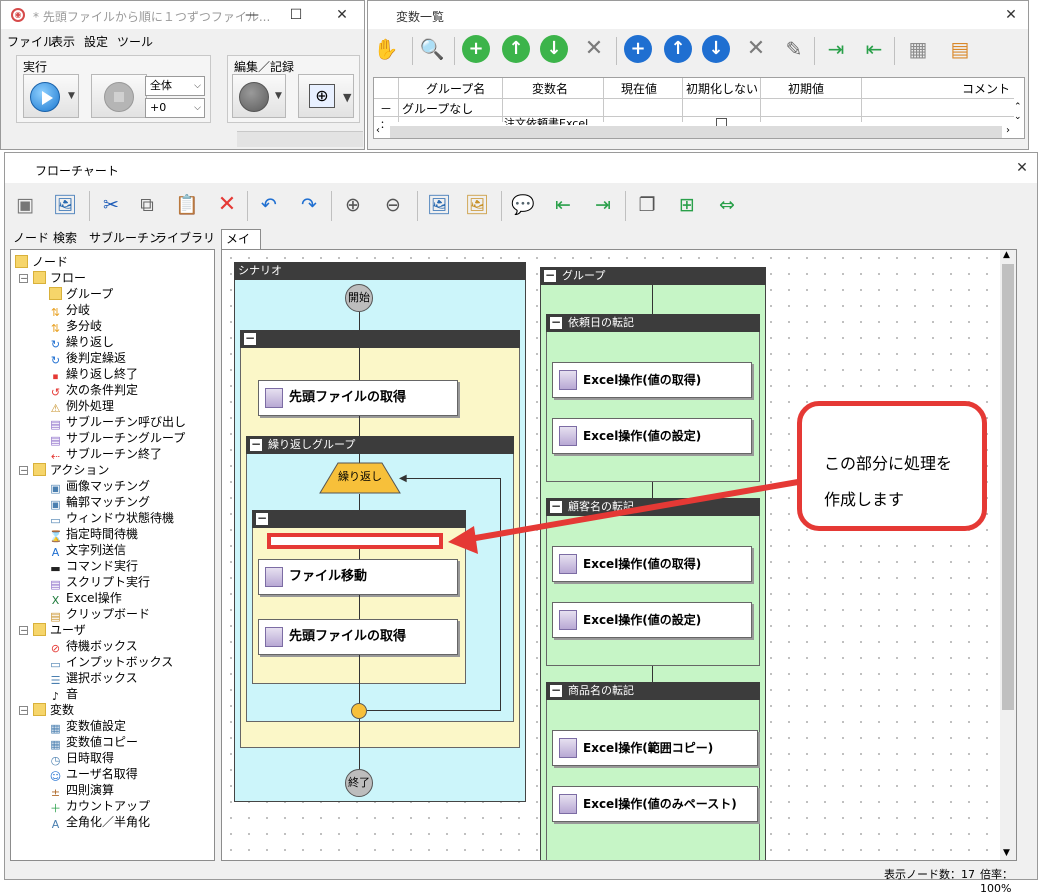  Describe the element at coordinates (918, 49) in the screenshot. I see `tree-icon: ▦` at that location.